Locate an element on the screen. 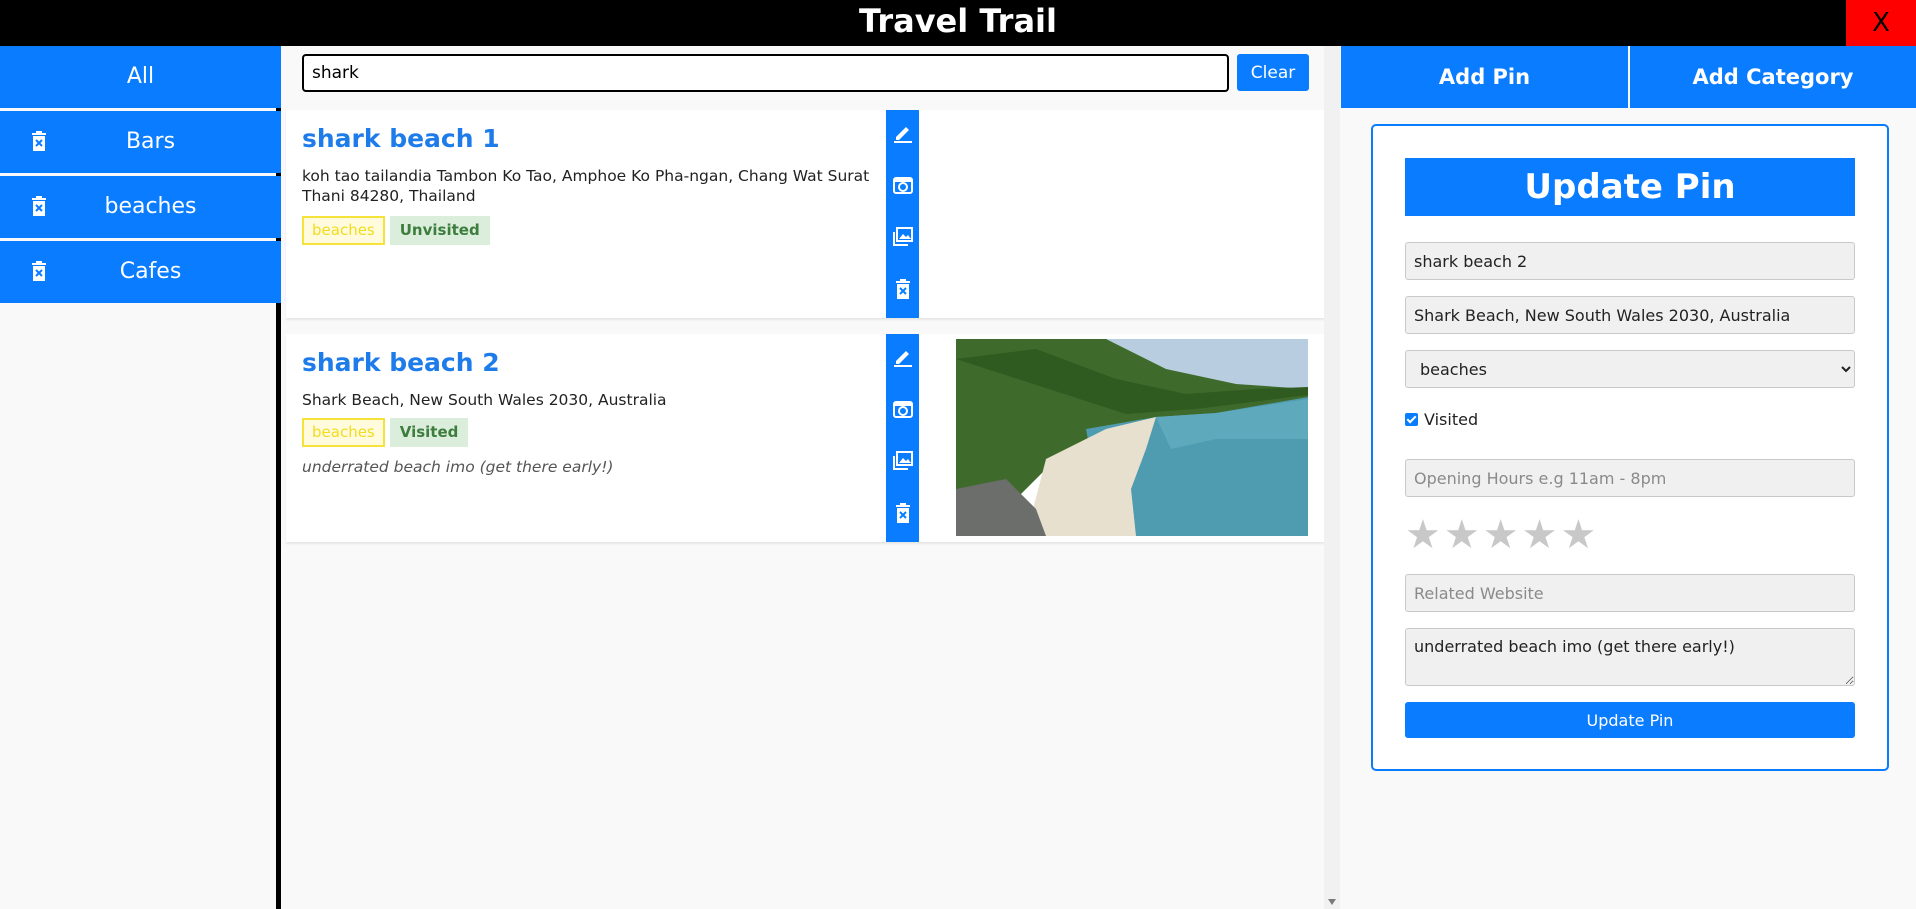  website-field is located at coordinates (1630, 593).